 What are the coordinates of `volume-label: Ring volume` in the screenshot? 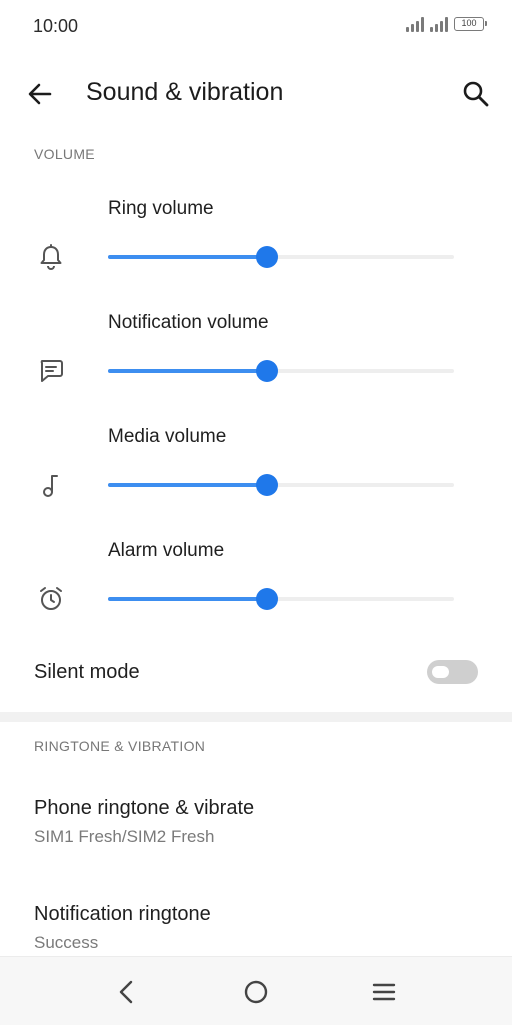 It's located at (161, 208).